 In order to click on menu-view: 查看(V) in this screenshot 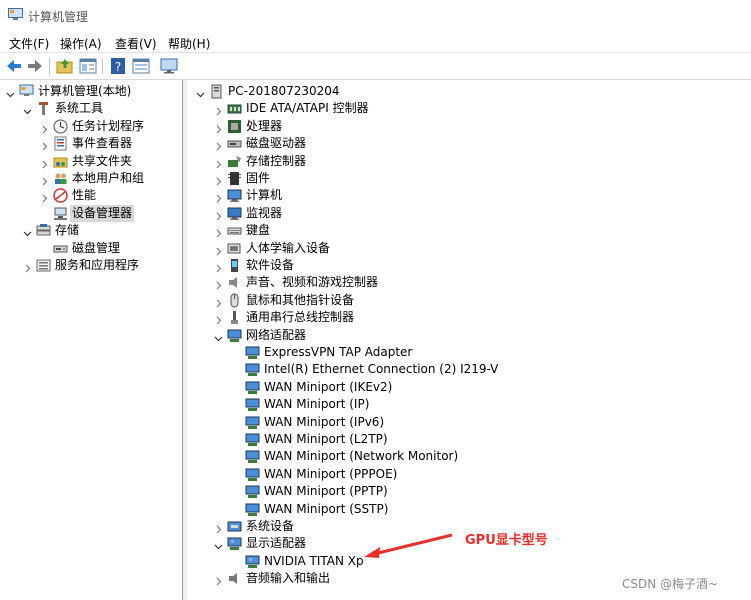, I will do `click(136, 43)`.